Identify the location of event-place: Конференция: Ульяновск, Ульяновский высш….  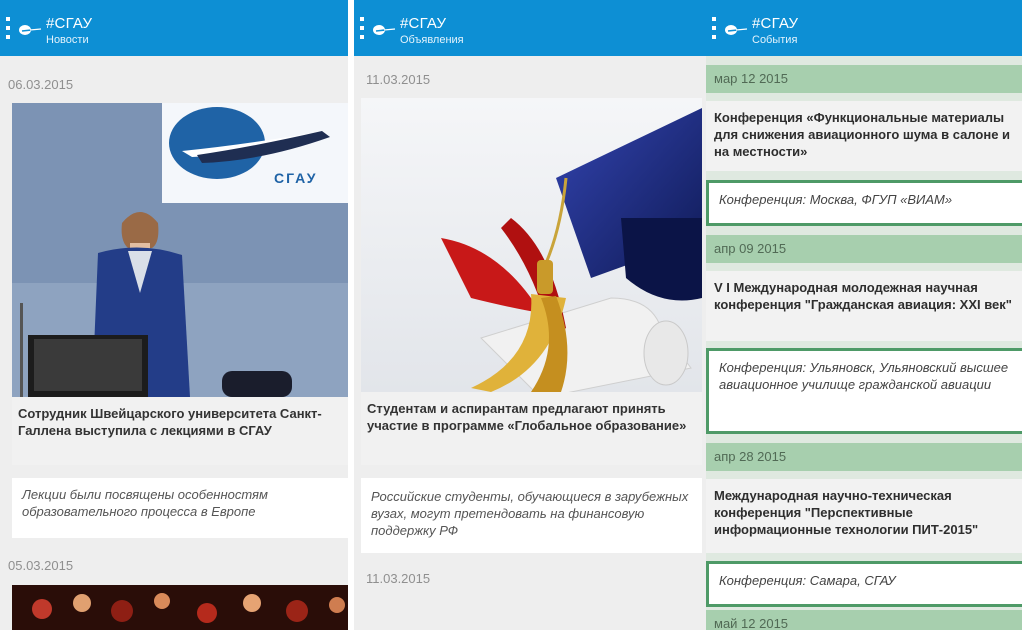
(864, 391).